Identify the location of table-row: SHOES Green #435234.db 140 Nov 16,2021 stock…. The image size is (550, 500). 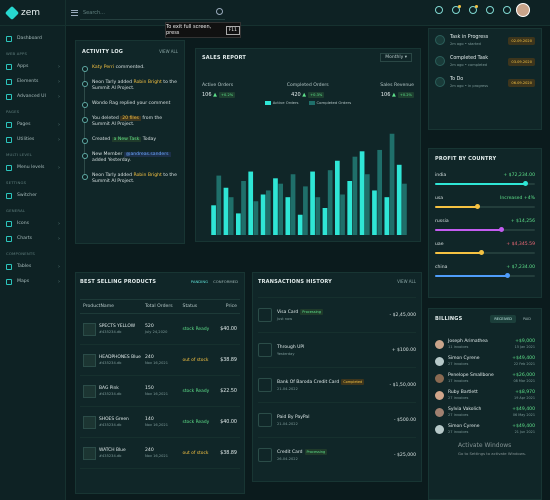
(160, 422).